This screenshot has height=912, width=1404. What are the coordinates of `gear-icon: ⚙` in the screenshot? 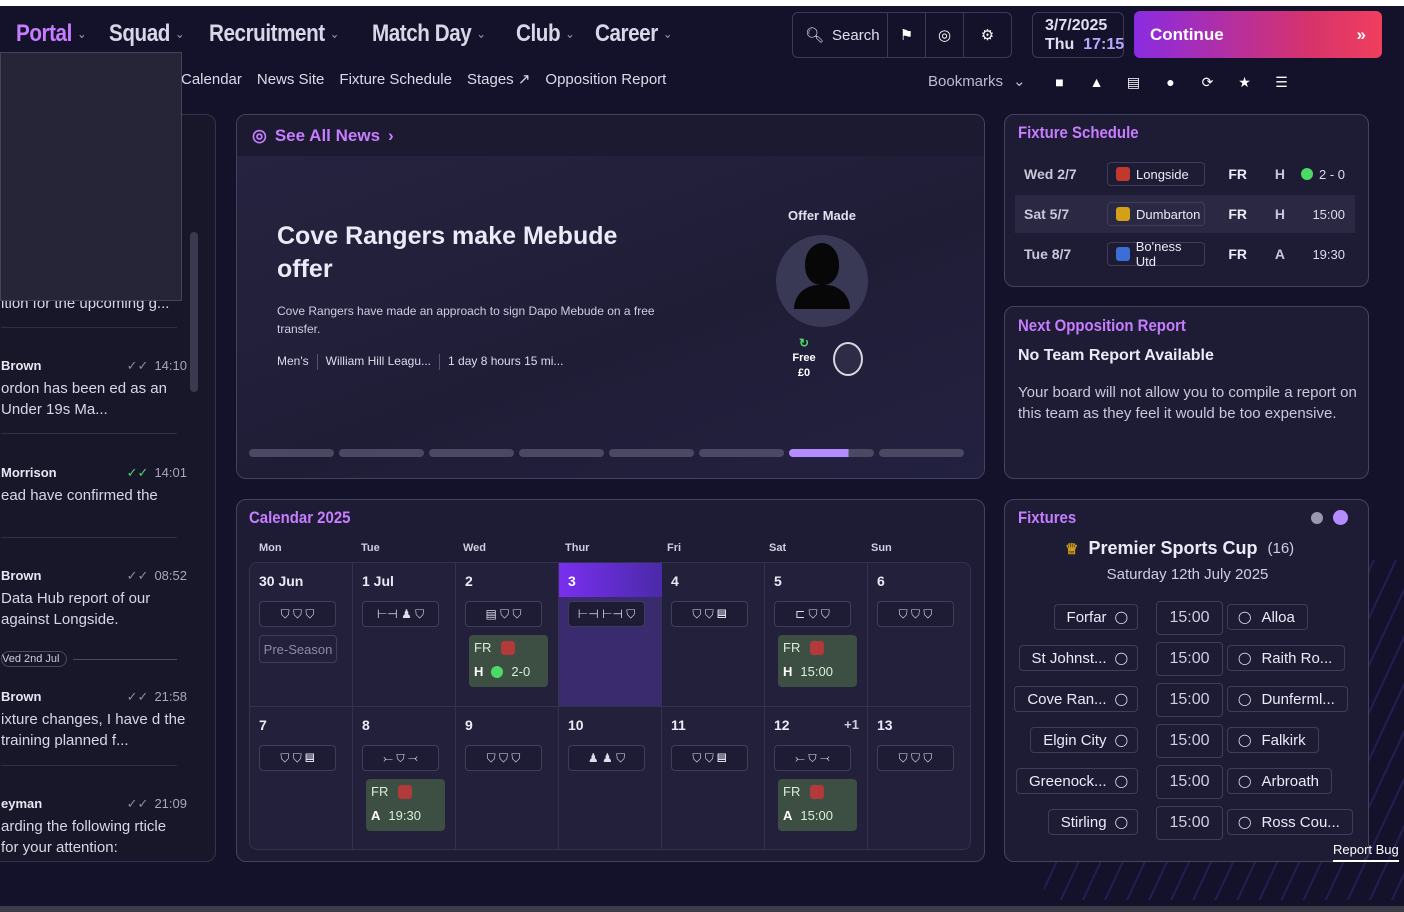 It's located at (987, 35).